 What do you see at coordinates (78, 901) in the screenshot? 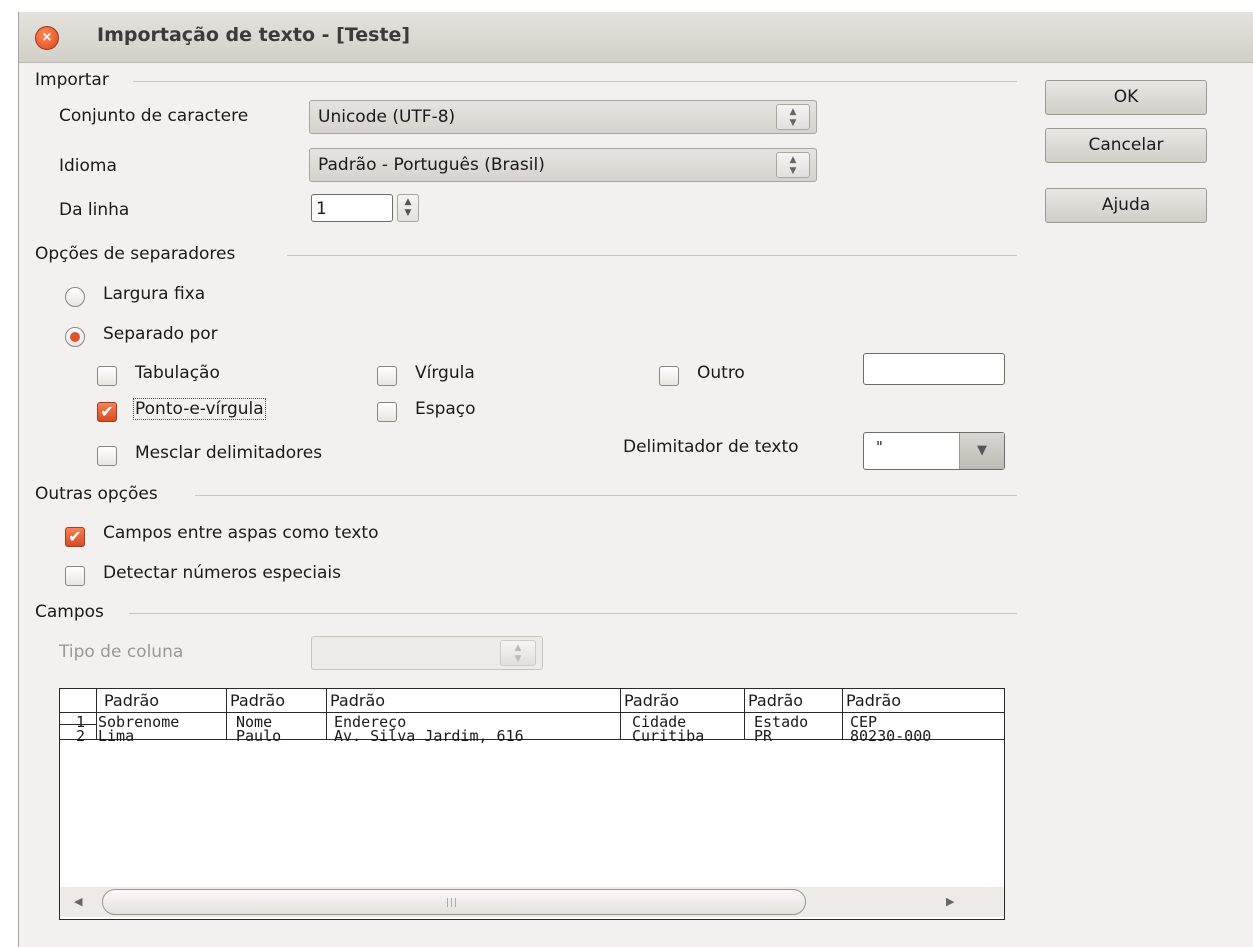
I see `chevron-left-icon: ◀` at bounding box center [78, 901].